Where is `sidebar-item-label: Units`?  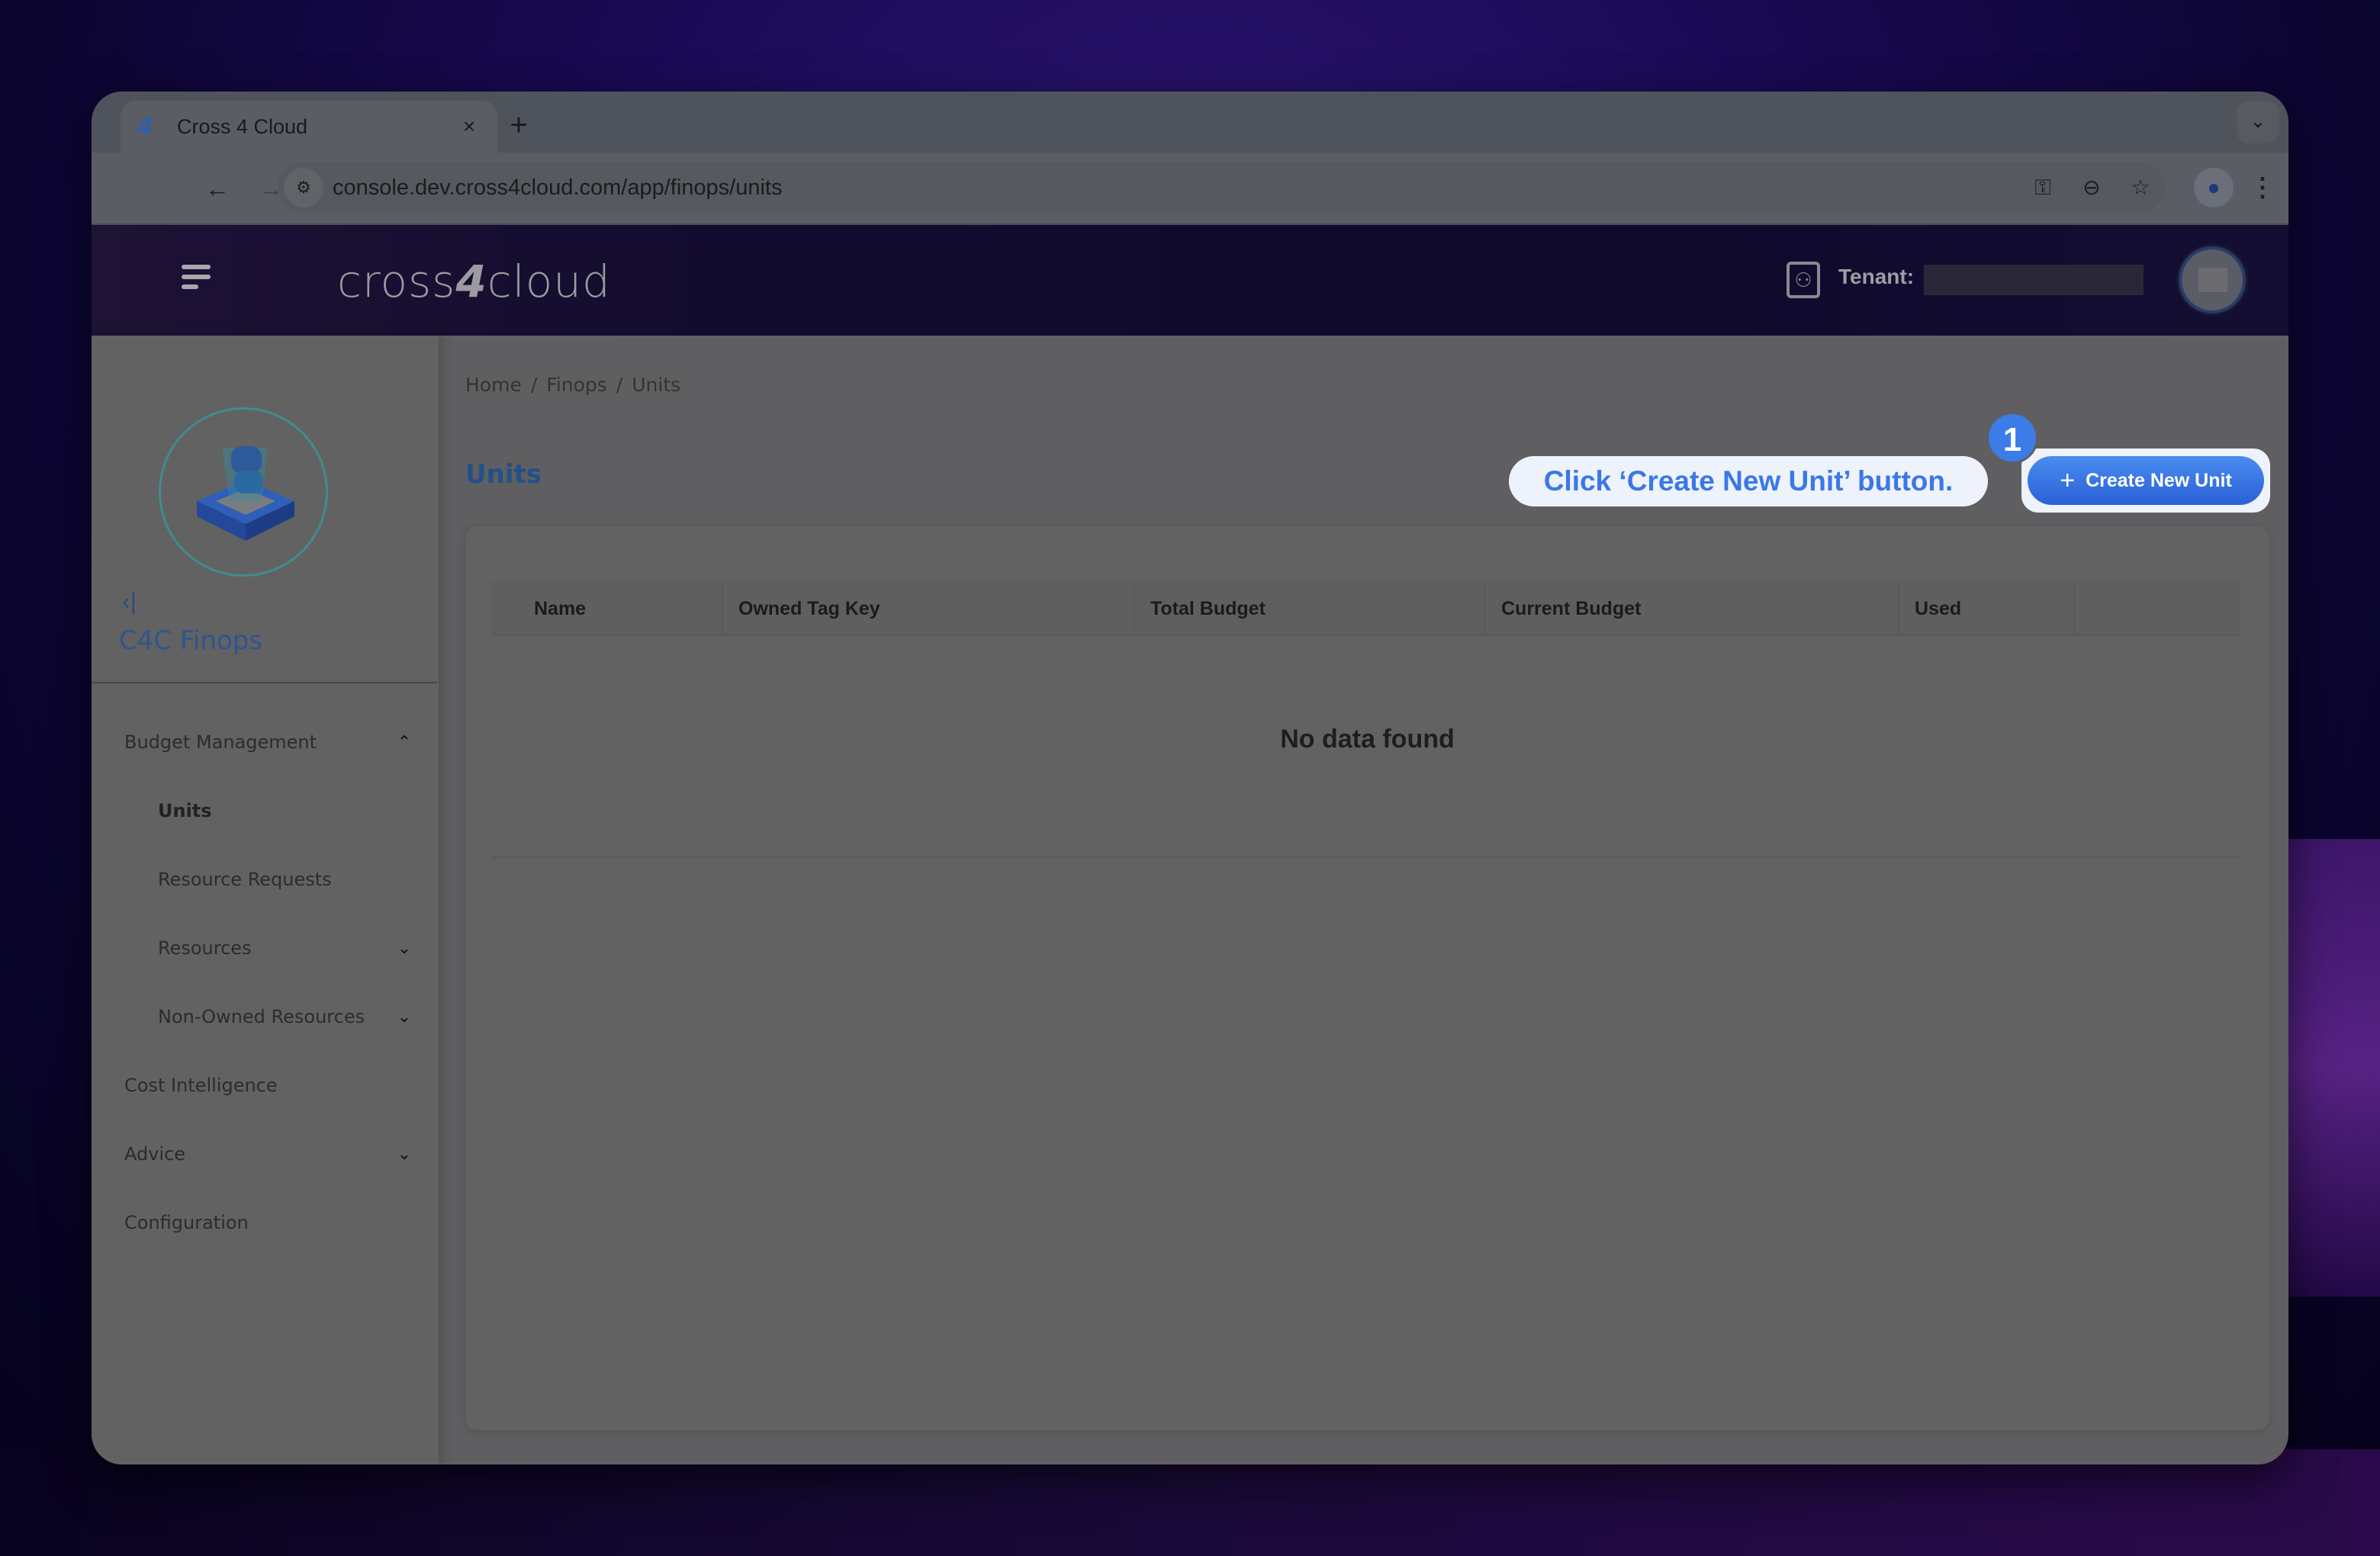
sidebar-item-label: Units is located at coordinates (185, 810).